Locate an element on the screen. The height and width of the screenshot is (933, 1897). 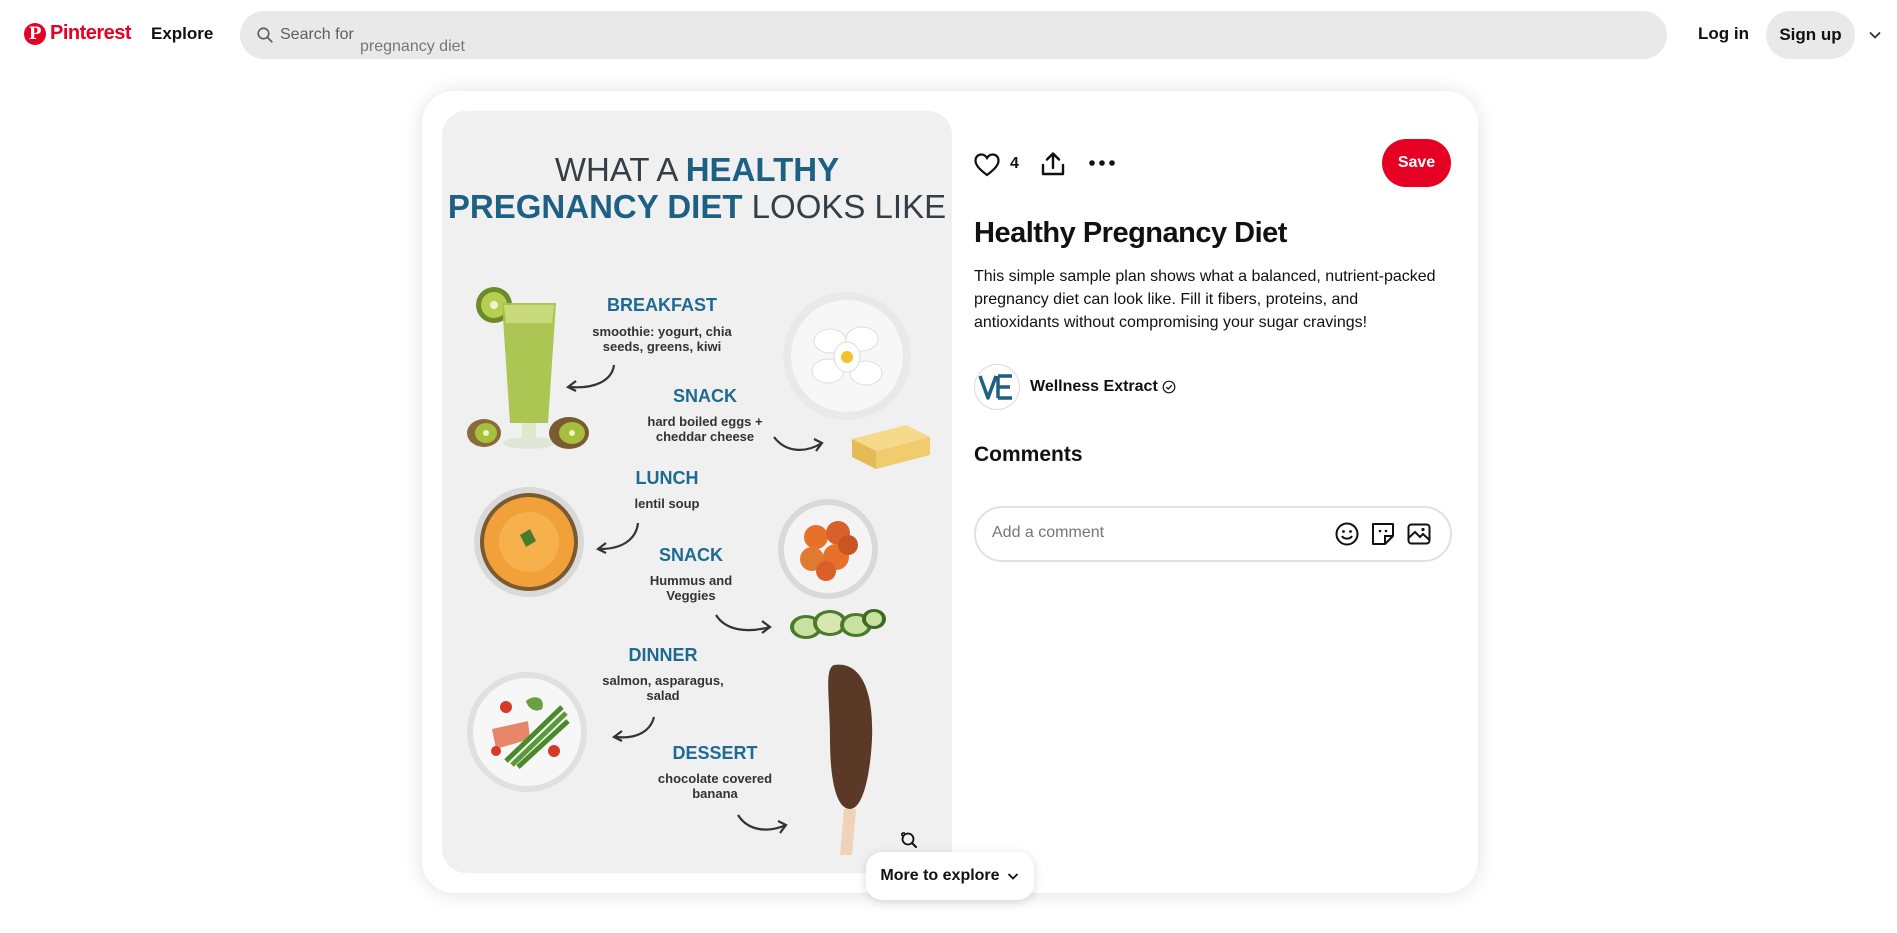
image-upload-icon is located at coordinates (1419, 534).